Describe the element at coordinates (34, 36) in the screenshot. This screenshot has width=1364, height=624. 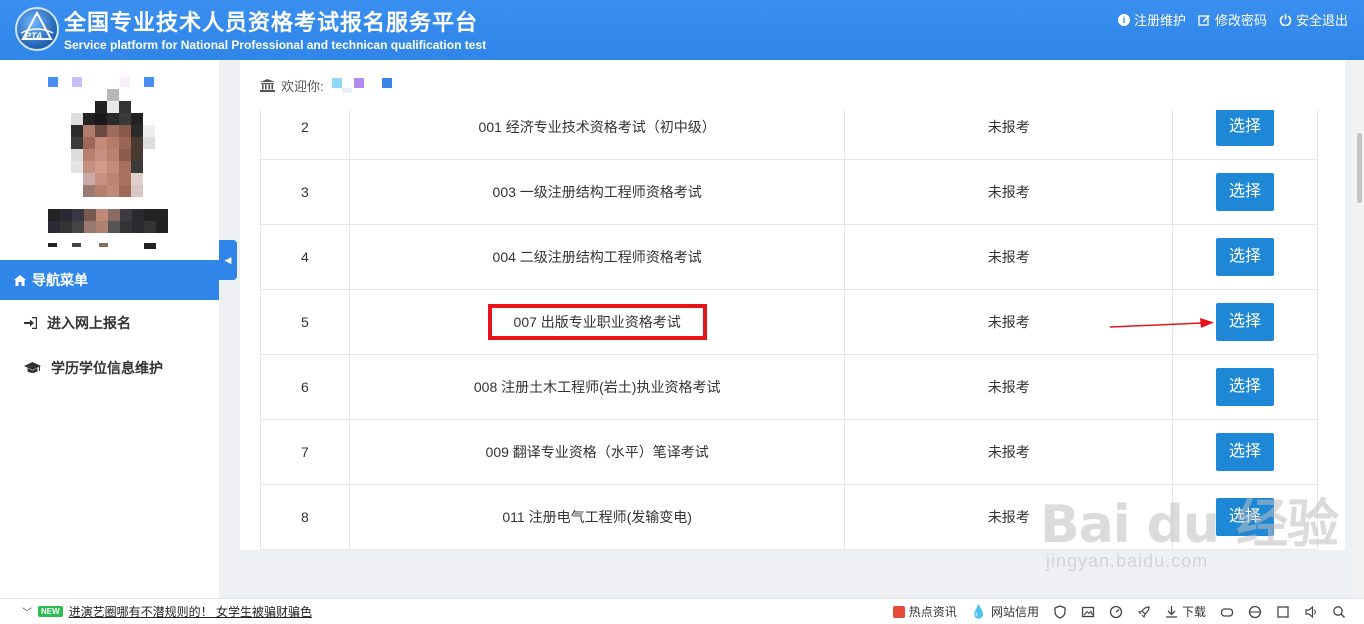
I see `logo-text: PTA` at that location.